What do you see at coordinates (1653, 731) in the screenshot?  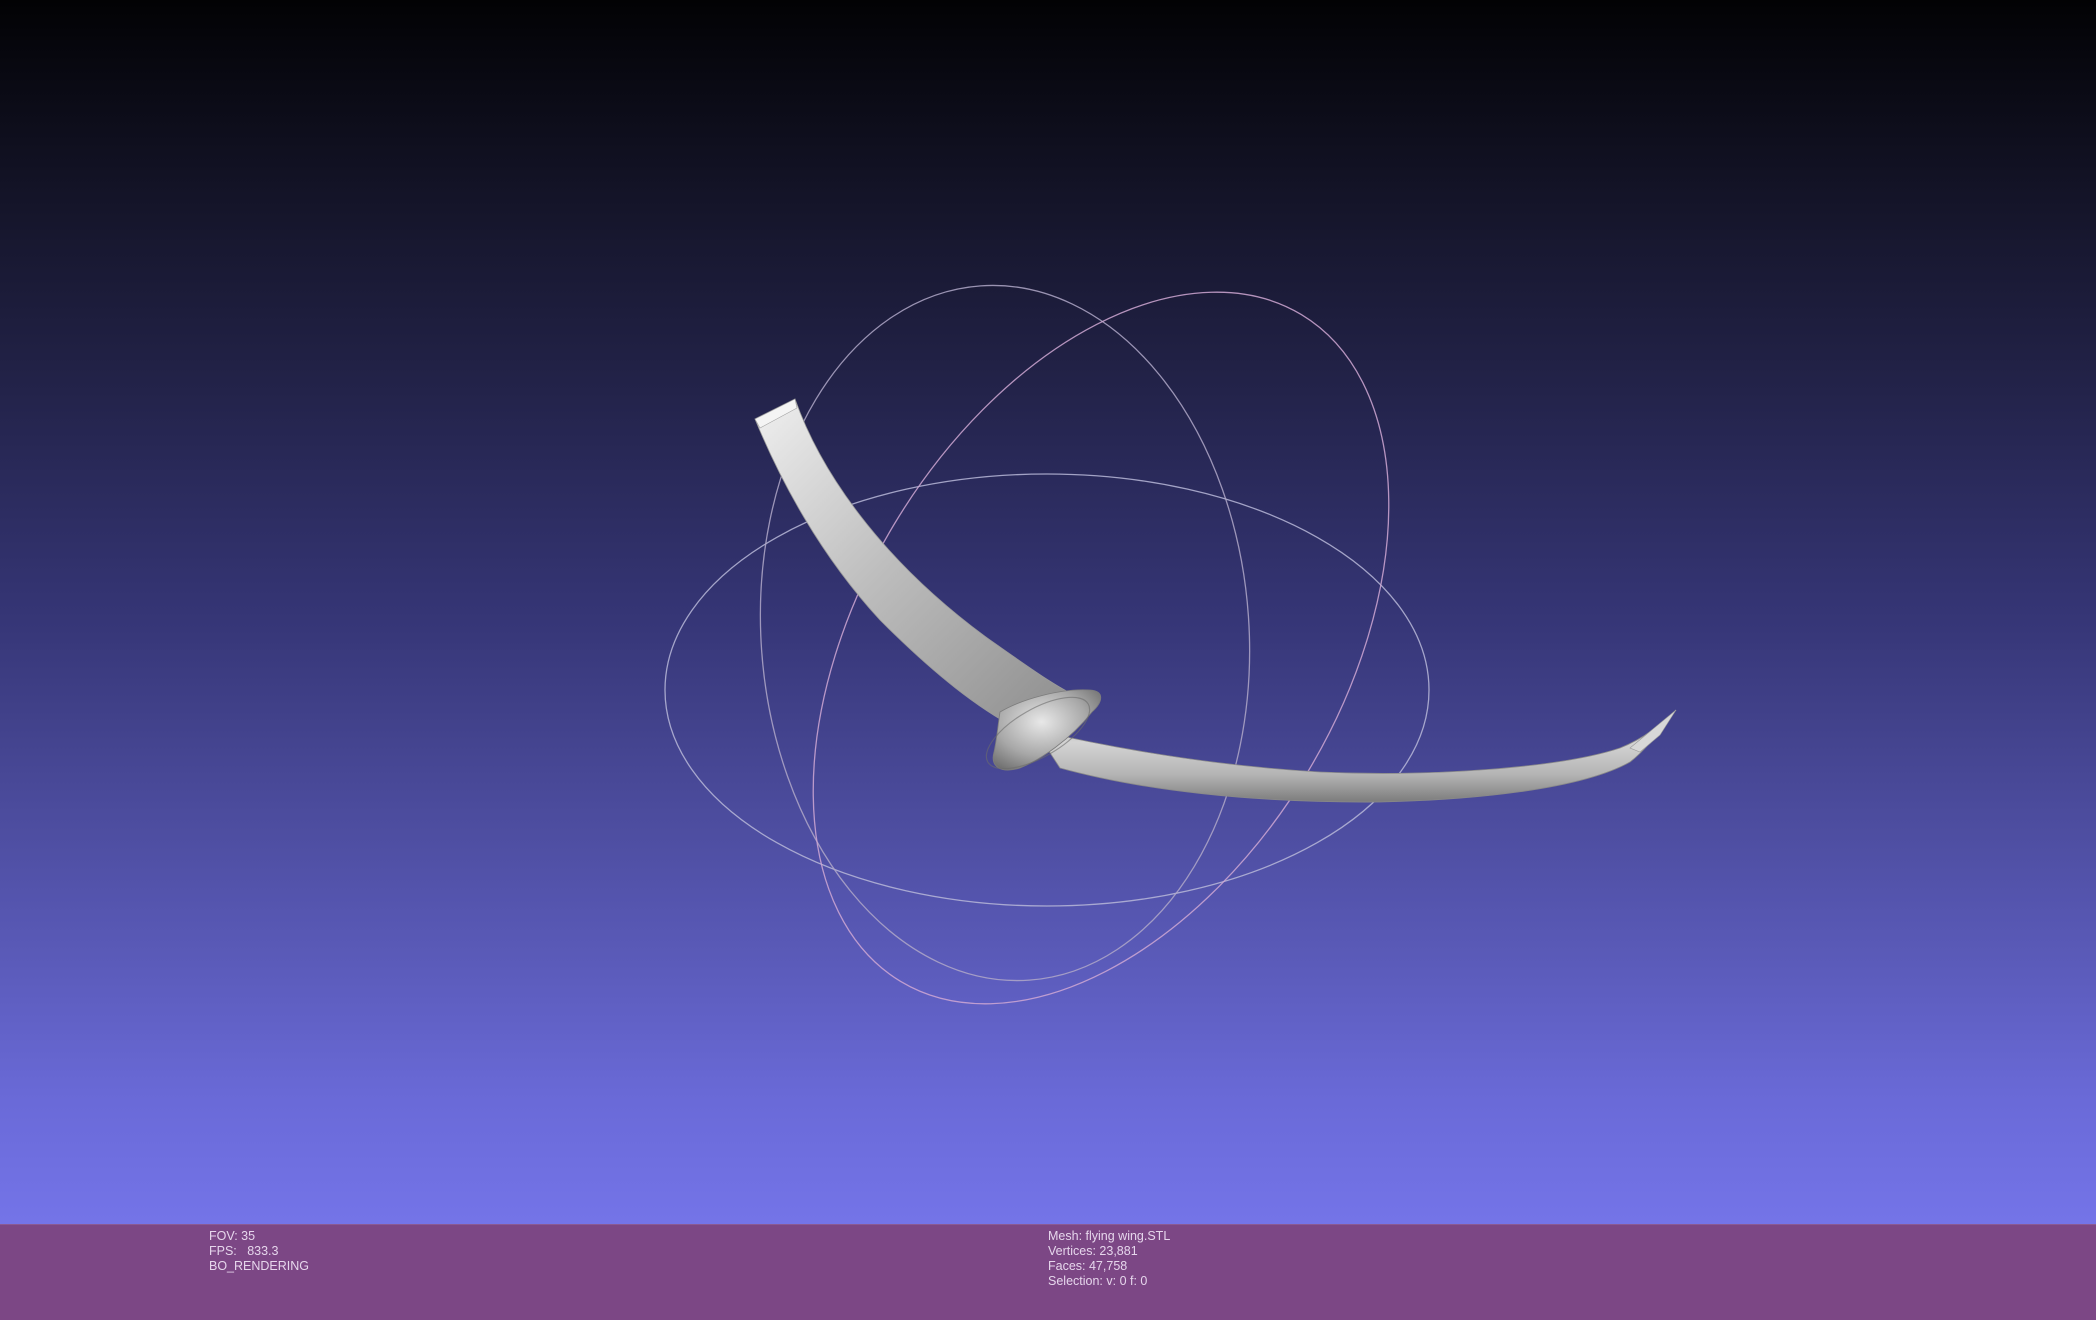 I see `right-wing-tip` at bounding box center [1653, 731].